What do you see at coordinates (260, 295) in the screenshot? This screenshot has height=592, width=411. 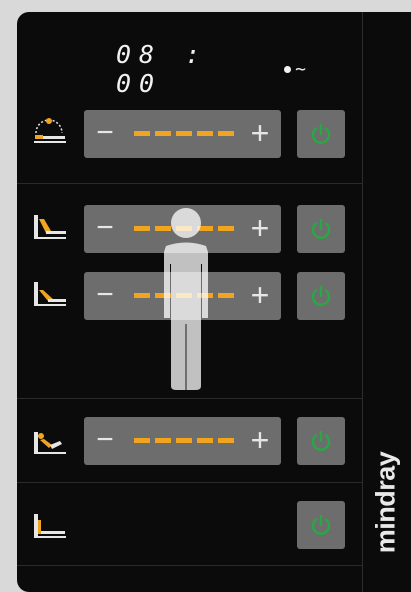 I see `seat-plus-button: +` at bounding box center [260, 295].